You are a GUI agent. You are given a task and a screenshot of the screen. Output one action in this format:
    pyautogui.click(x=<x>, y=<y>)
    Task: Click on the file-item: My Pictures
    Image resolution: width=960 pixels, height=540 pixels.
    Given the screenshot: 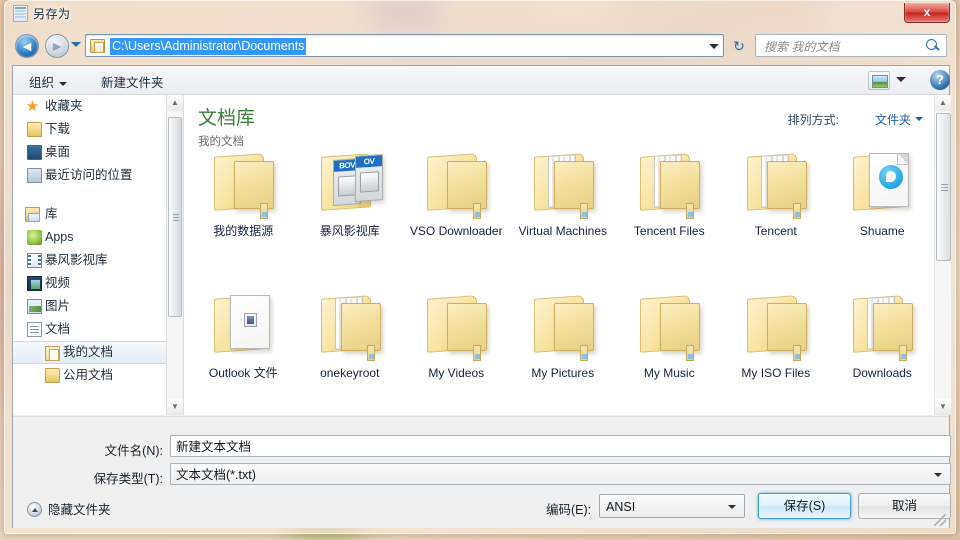 What is the action you would take?
    pyautogui.click(x=563, y=350)
    